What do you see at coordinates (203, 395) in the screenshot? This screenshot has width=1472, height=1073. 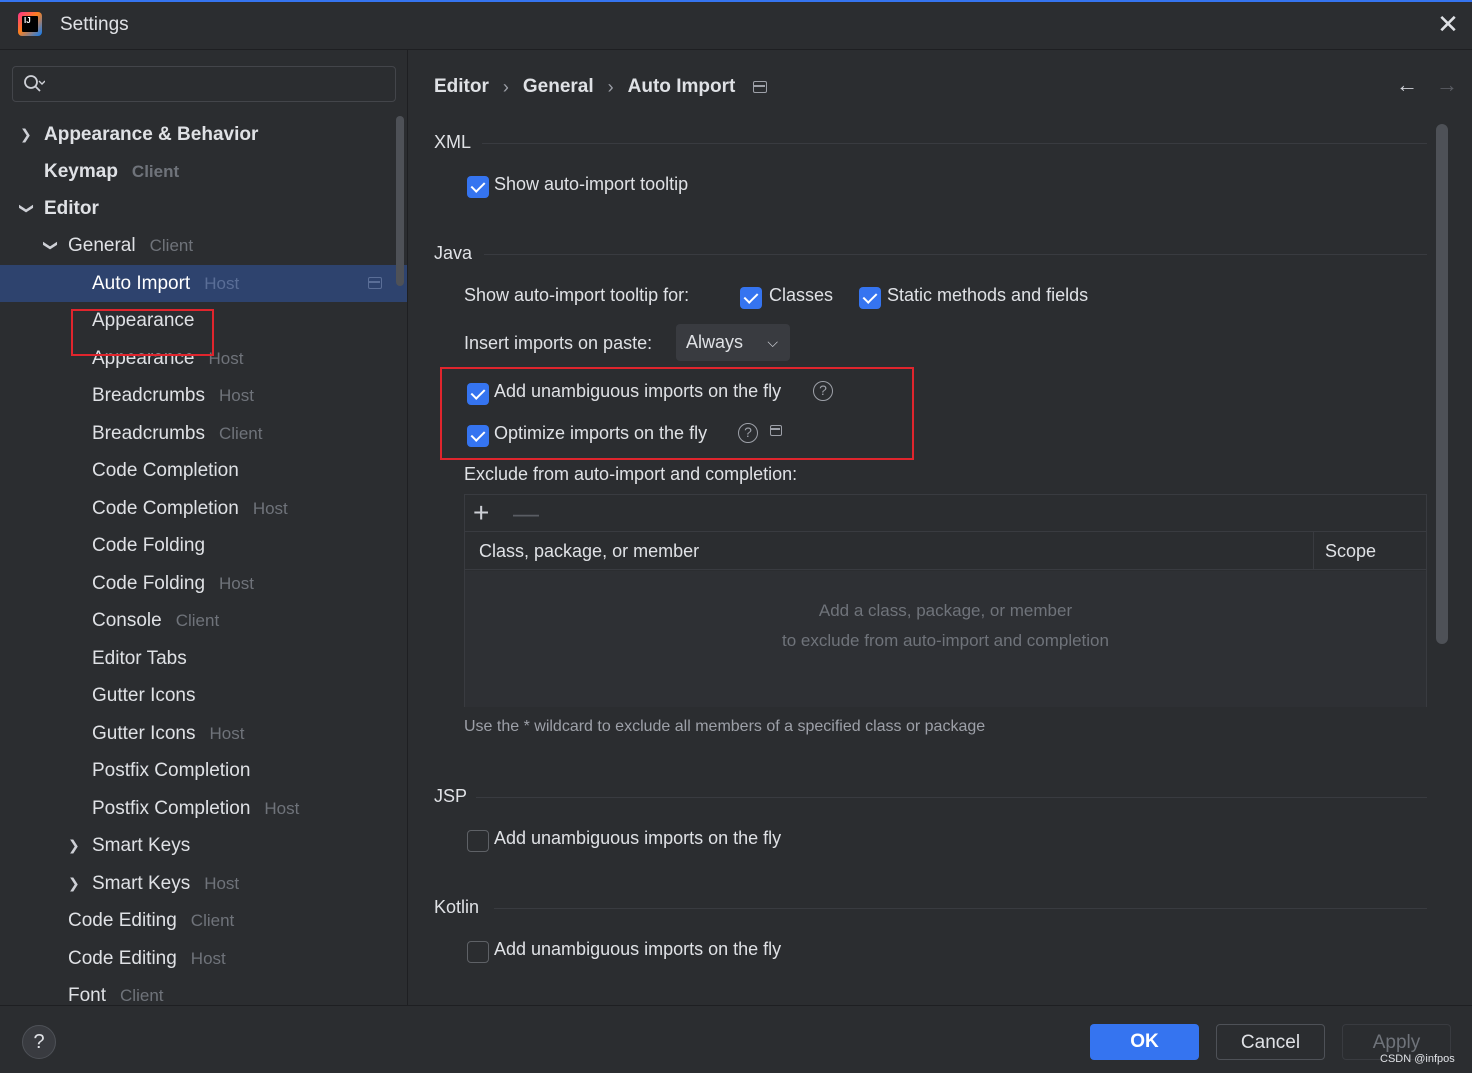 I see `tree-item-breadcrumbs-host: Breadcrumbs Host` at bounding box center [203, 395].